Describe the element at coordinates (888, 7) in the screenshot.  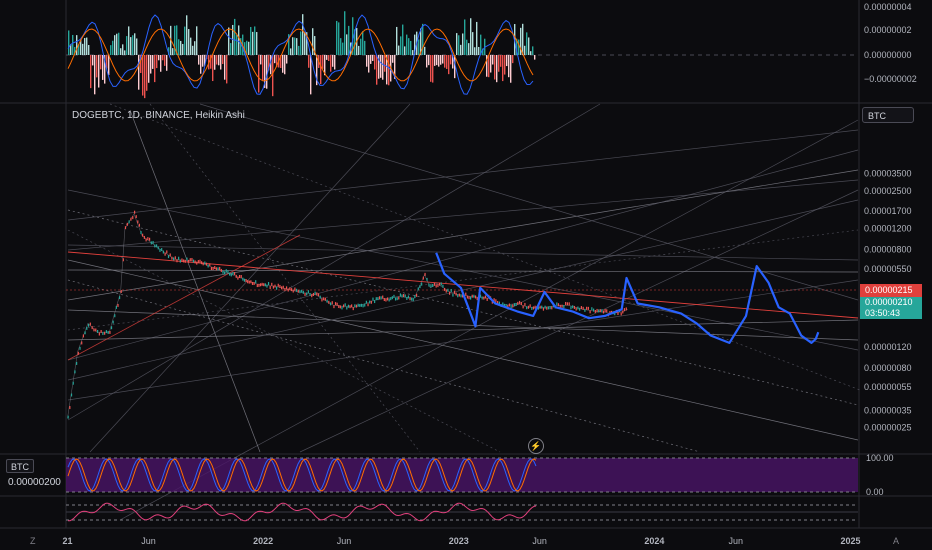
I see `macd-tick-label: 0.00000004` at that location.